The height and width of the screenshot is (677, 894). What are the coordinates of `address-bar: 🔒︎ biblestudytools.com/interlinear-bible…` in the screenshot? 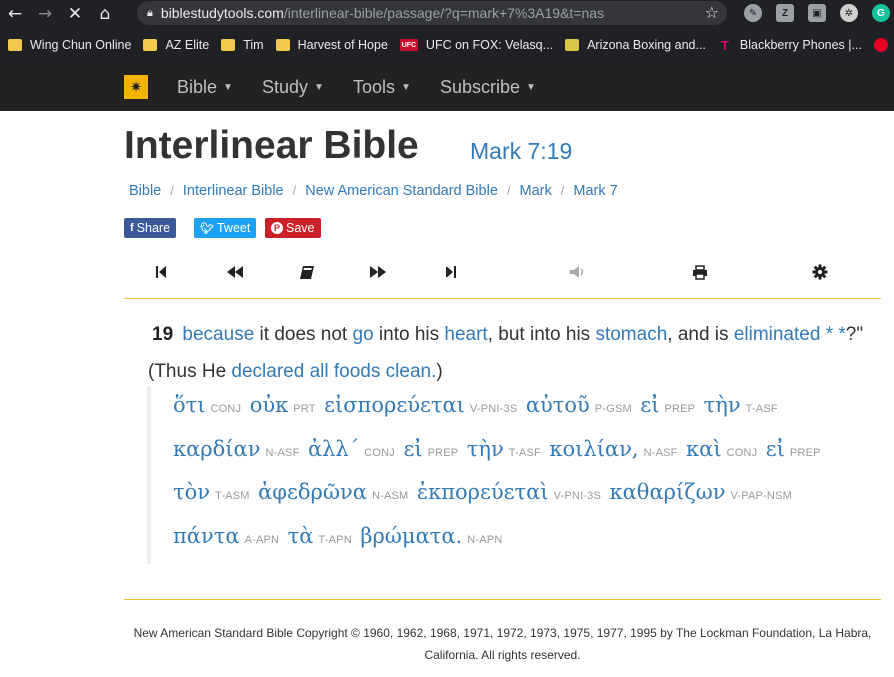 It's located at (432, 13).